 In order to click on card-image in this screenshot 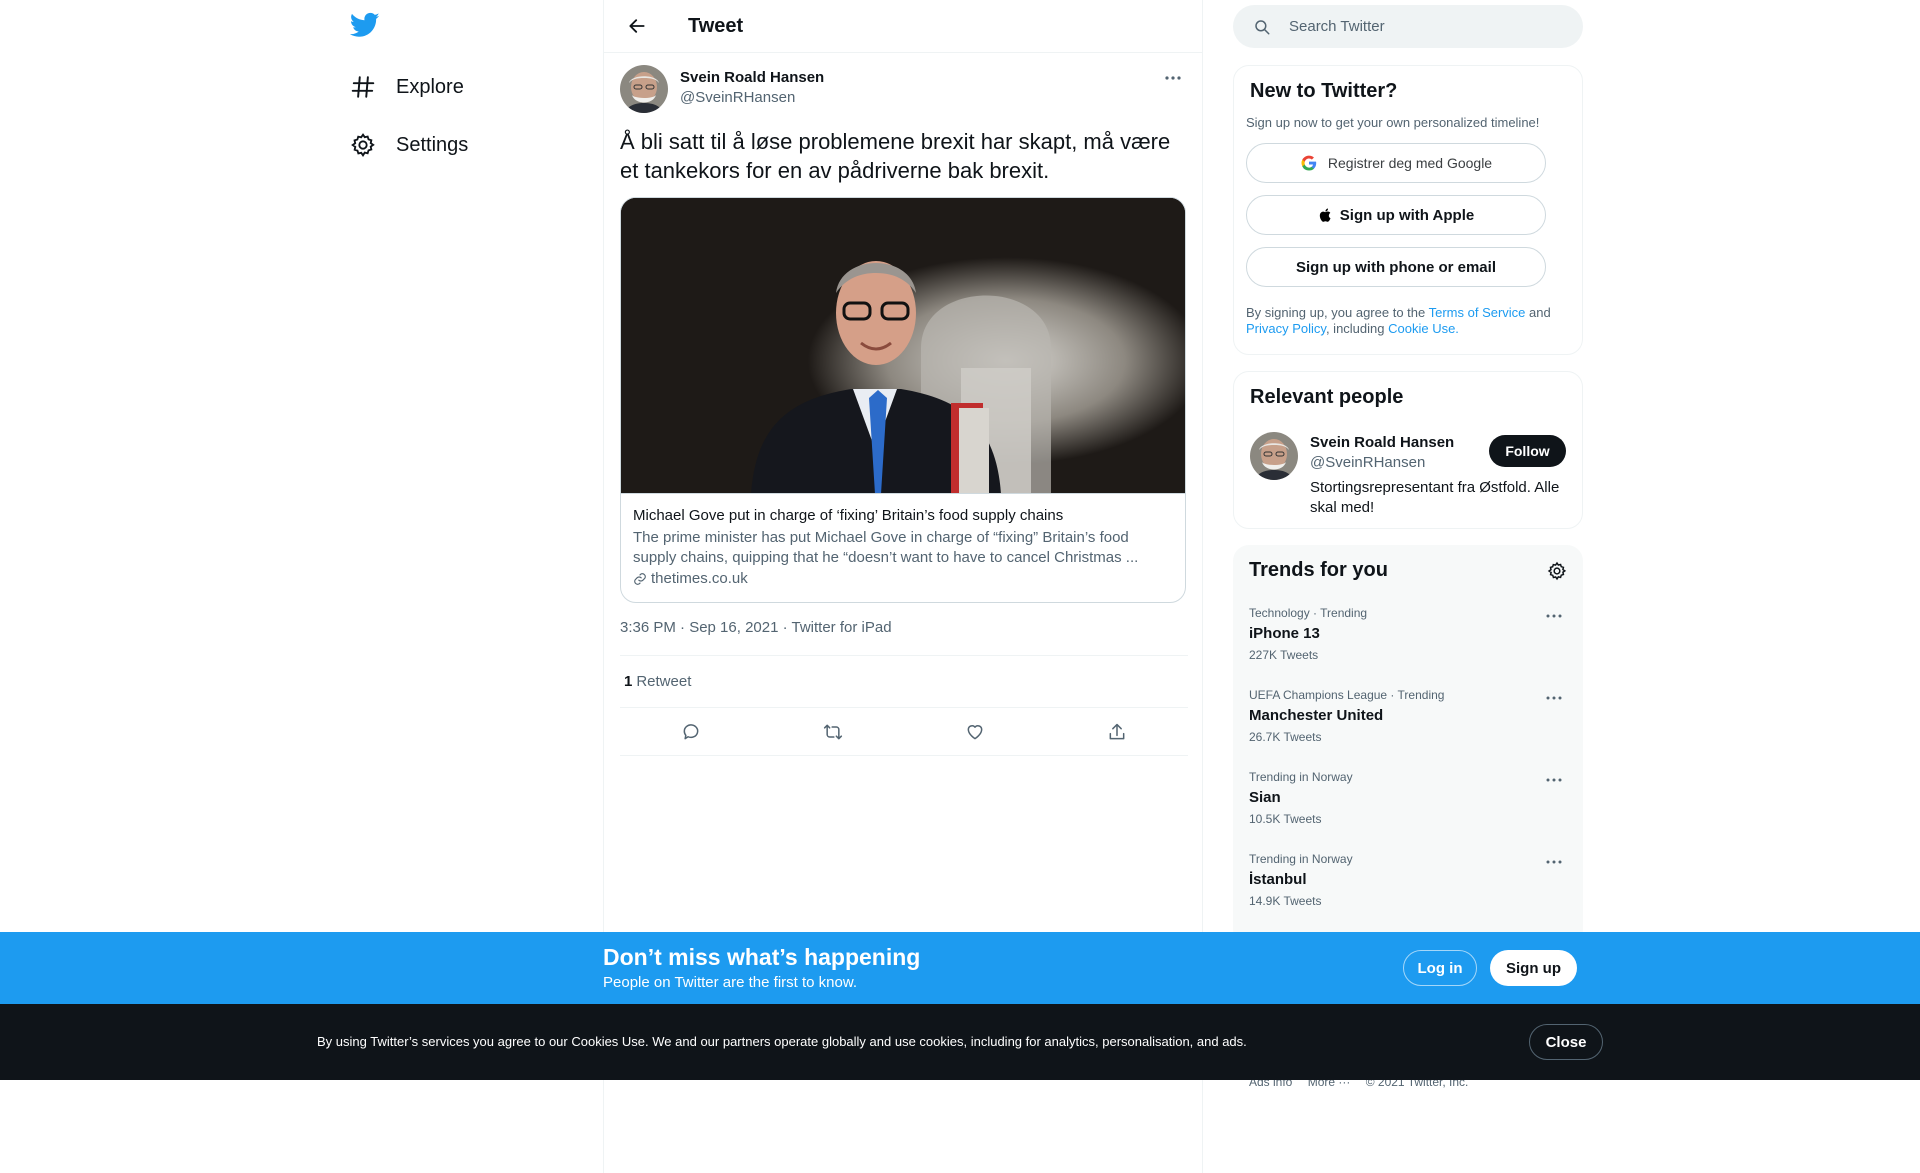, I will do `click(903, 346)`.